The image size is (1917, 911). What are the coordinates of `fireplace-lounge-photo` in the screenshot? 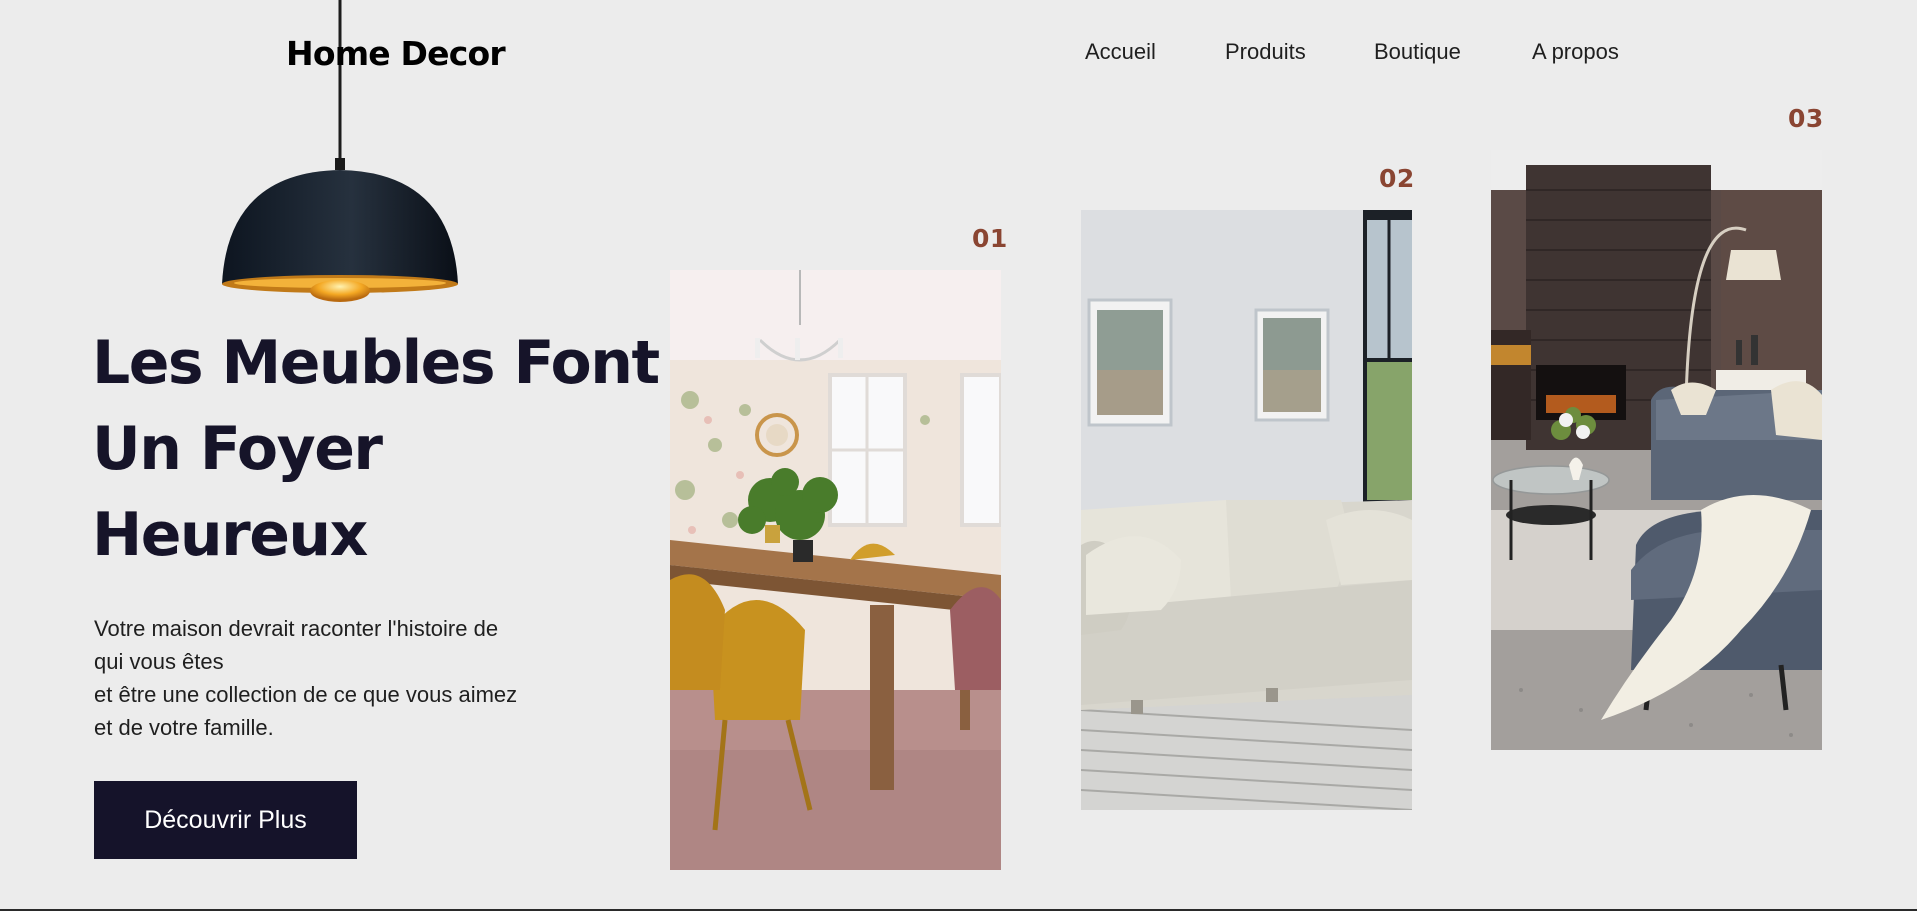 It's located at (1656, 450).